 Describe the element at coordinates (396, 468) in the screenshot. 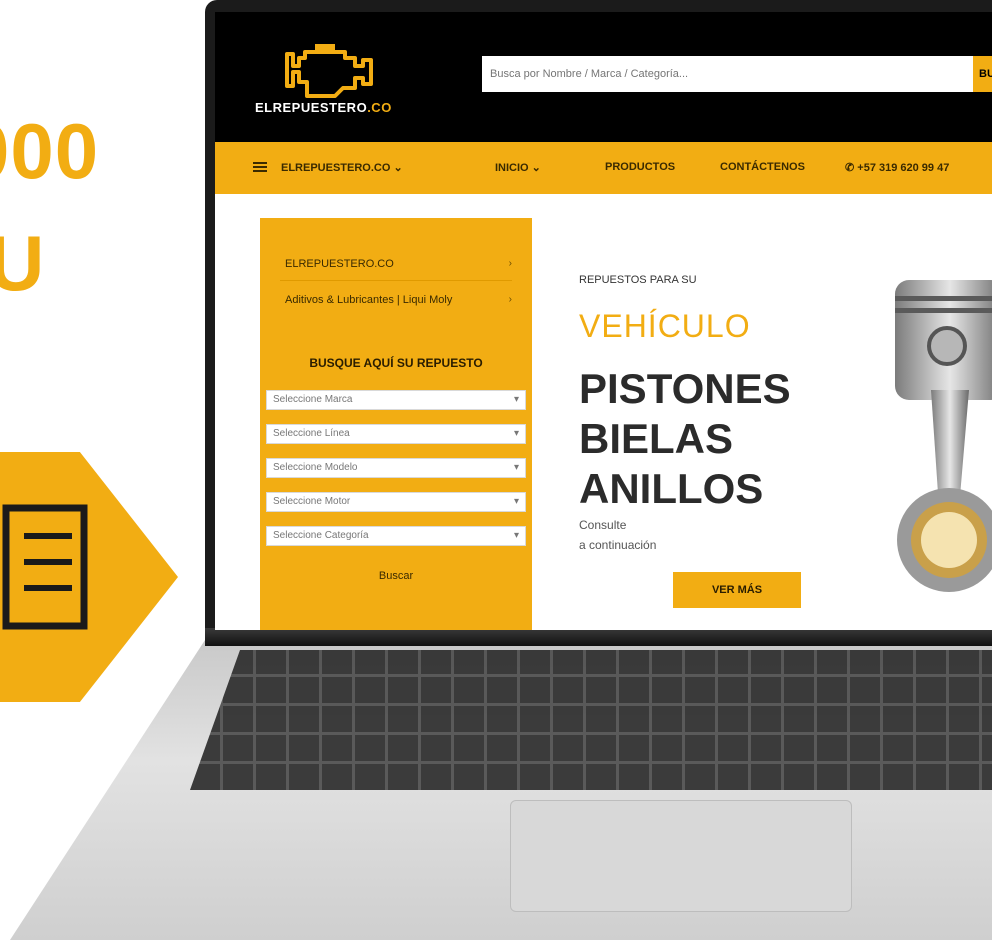

I see `select-modelo: Seleccione Modelo ▾` at that location.